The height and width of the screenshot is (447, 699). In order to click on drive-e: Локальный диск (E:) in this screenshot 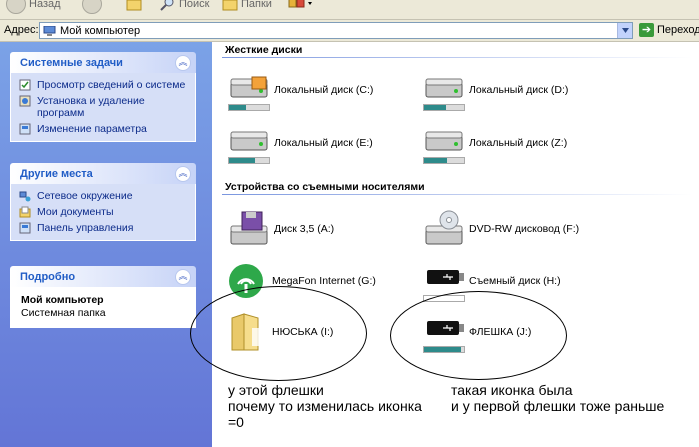, I will do `click(300, 146)`.